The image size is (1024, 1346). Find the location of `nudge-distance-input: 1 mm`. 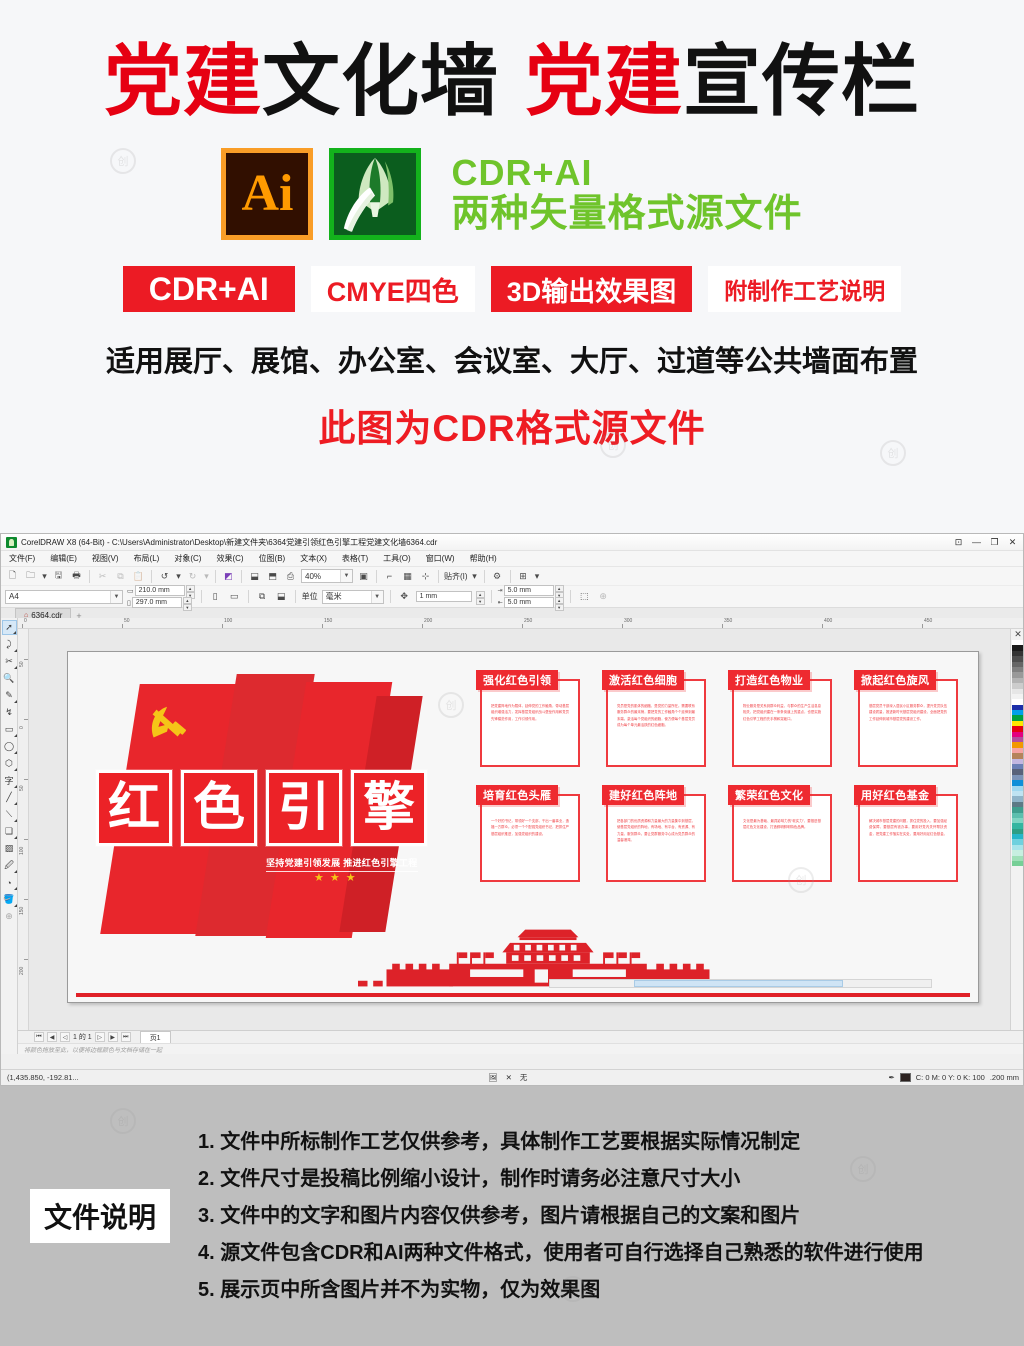

nudge-distance-input: 1 mm is located at coordinates (443, 596).